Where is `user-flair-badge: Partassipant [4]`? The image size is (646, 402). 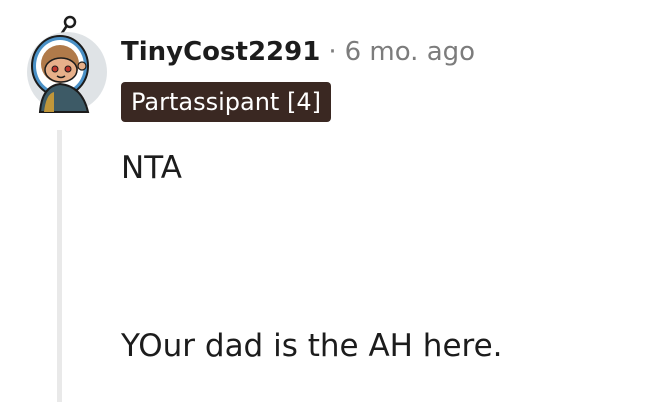
user-flair-badge: Partassipant [4] is located at coordinates (226, 102).